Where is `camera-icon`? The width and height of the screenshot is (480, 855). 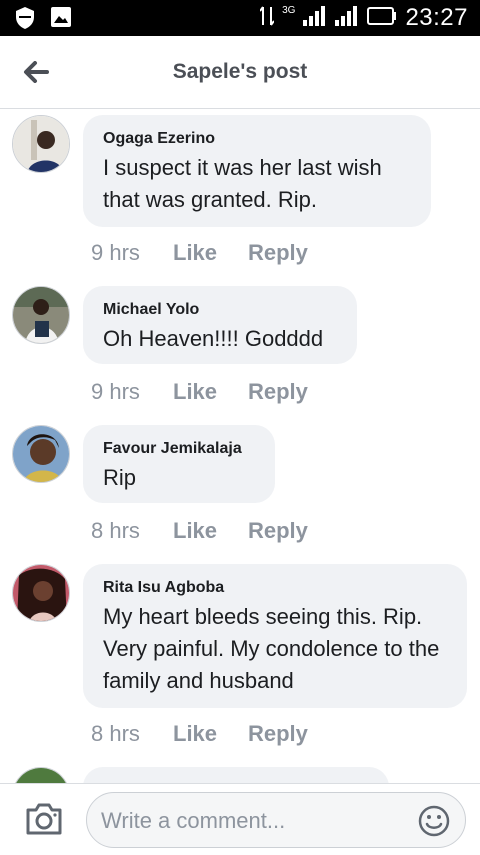 camera-icon is located at coordinates (44, 819).